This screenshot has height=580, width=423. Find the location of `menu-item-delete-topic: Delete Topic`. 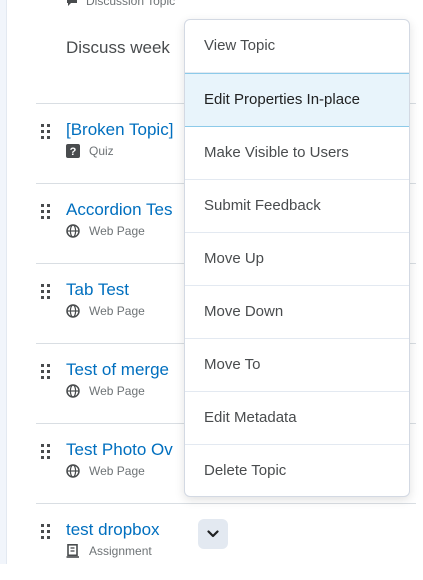

menu-item-delete-topic: Delete Topic is located at coordinates (297, 470).